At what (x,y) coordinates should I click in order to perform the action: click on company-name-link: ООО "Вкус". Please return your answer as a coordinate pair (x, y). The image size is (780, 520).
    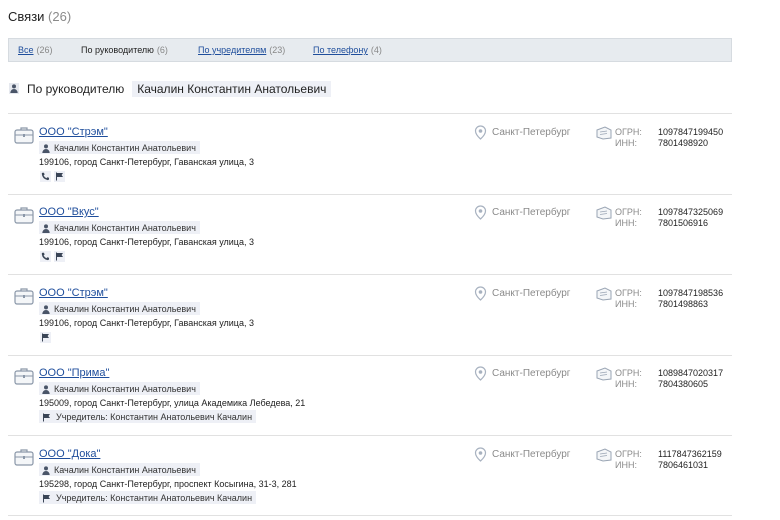
    Looking at the image, I should click on (69, 212).